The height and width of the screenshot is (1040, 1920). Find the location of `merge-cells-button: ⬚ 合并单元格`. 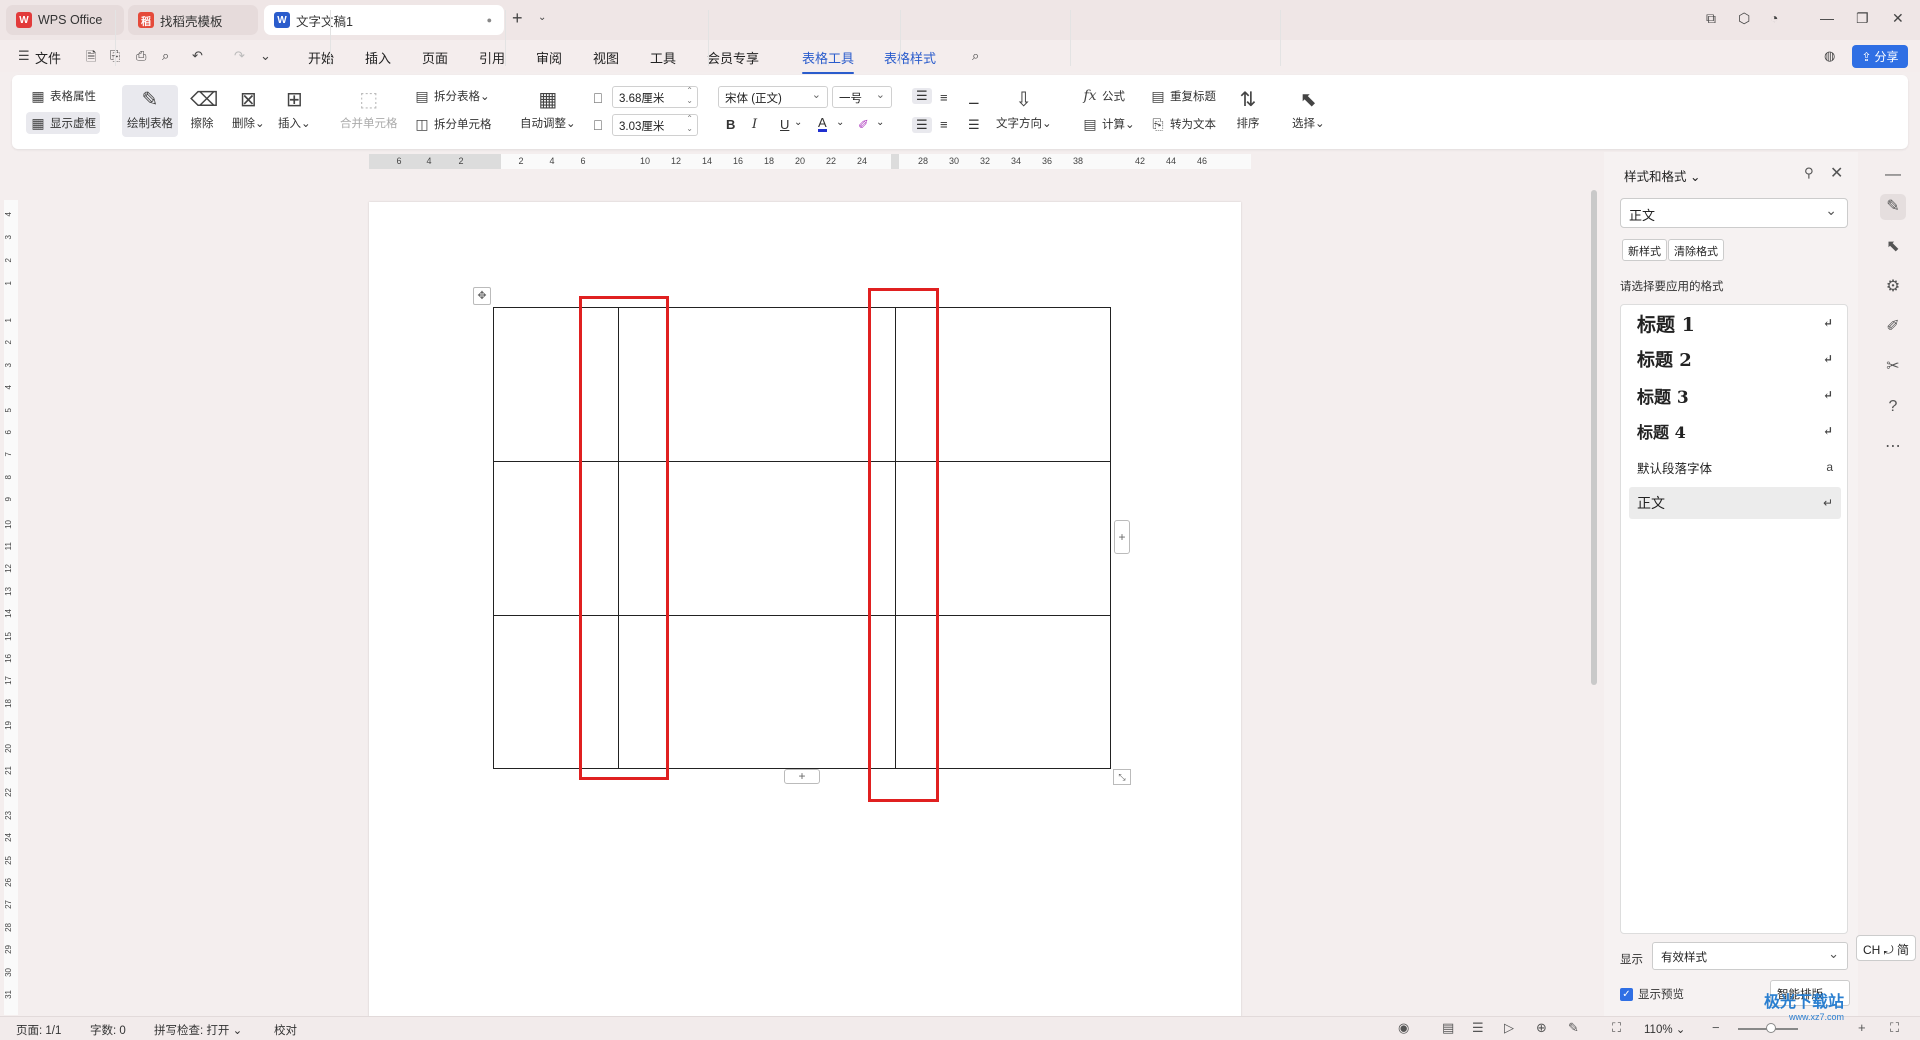

merge-cells-button: ⬚ 合并单元格 is located at coordinates (369, 109).